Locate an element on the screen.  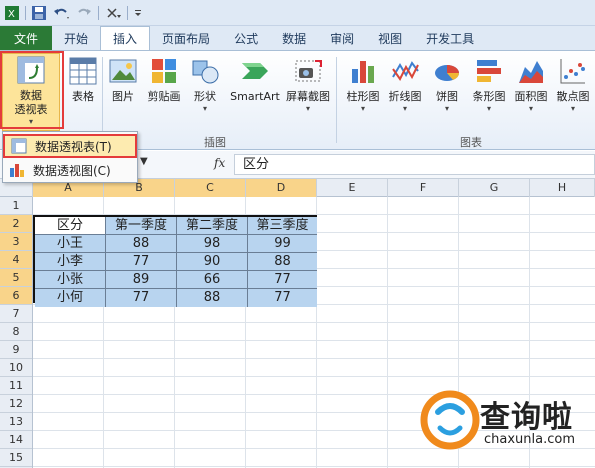
scatter-chart-icon is located at coordinates (573, 71).